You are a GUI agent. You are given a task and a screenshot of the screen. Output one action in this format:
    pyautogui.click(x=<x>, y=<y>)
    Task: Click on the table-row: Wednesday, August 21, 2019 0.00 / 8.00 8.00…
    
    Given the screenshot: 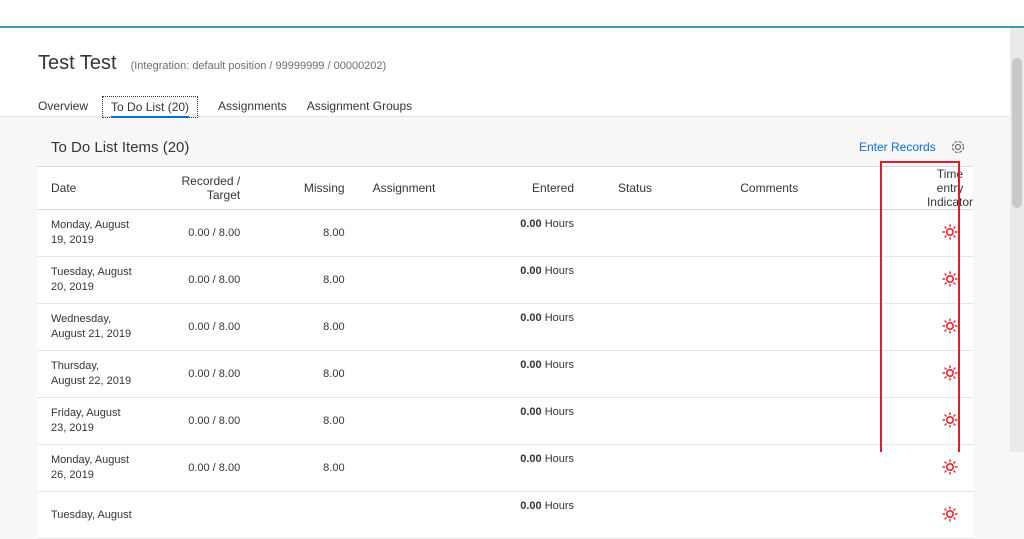 What is the action you would take?
    pyautogui.click(x=505, y=327)
    